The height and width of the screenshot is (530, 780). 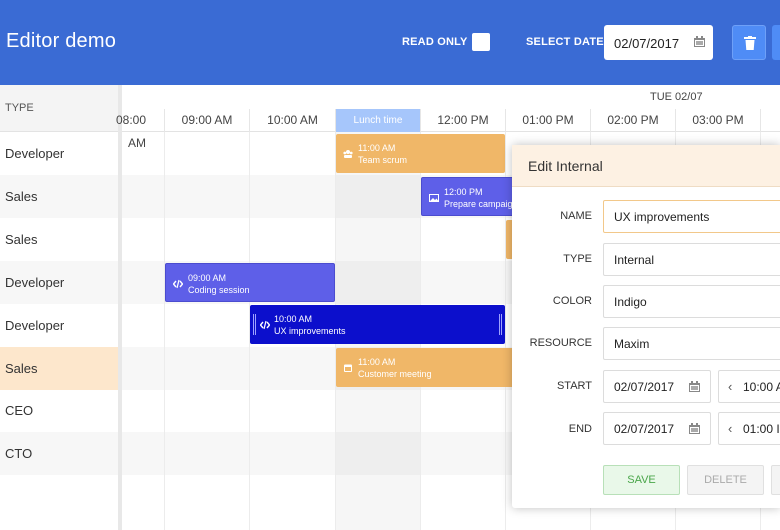 I want to click on event-time: 10:00 AM, so click(x=293, y=319).